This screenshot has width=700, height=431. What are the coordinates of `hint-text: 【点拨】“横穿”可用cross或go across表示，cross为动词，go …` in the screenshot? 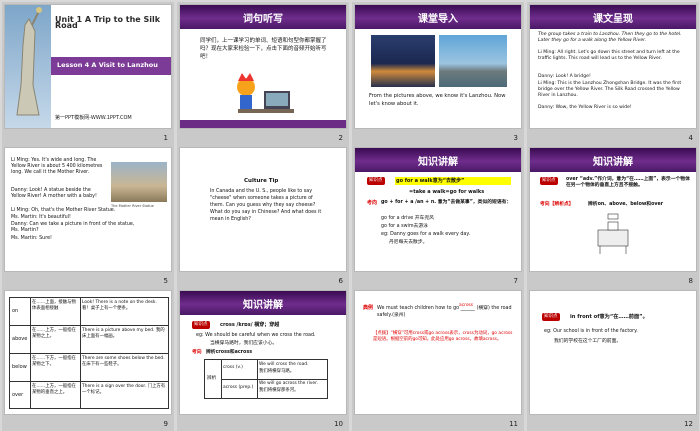 It's located at (443, 337).